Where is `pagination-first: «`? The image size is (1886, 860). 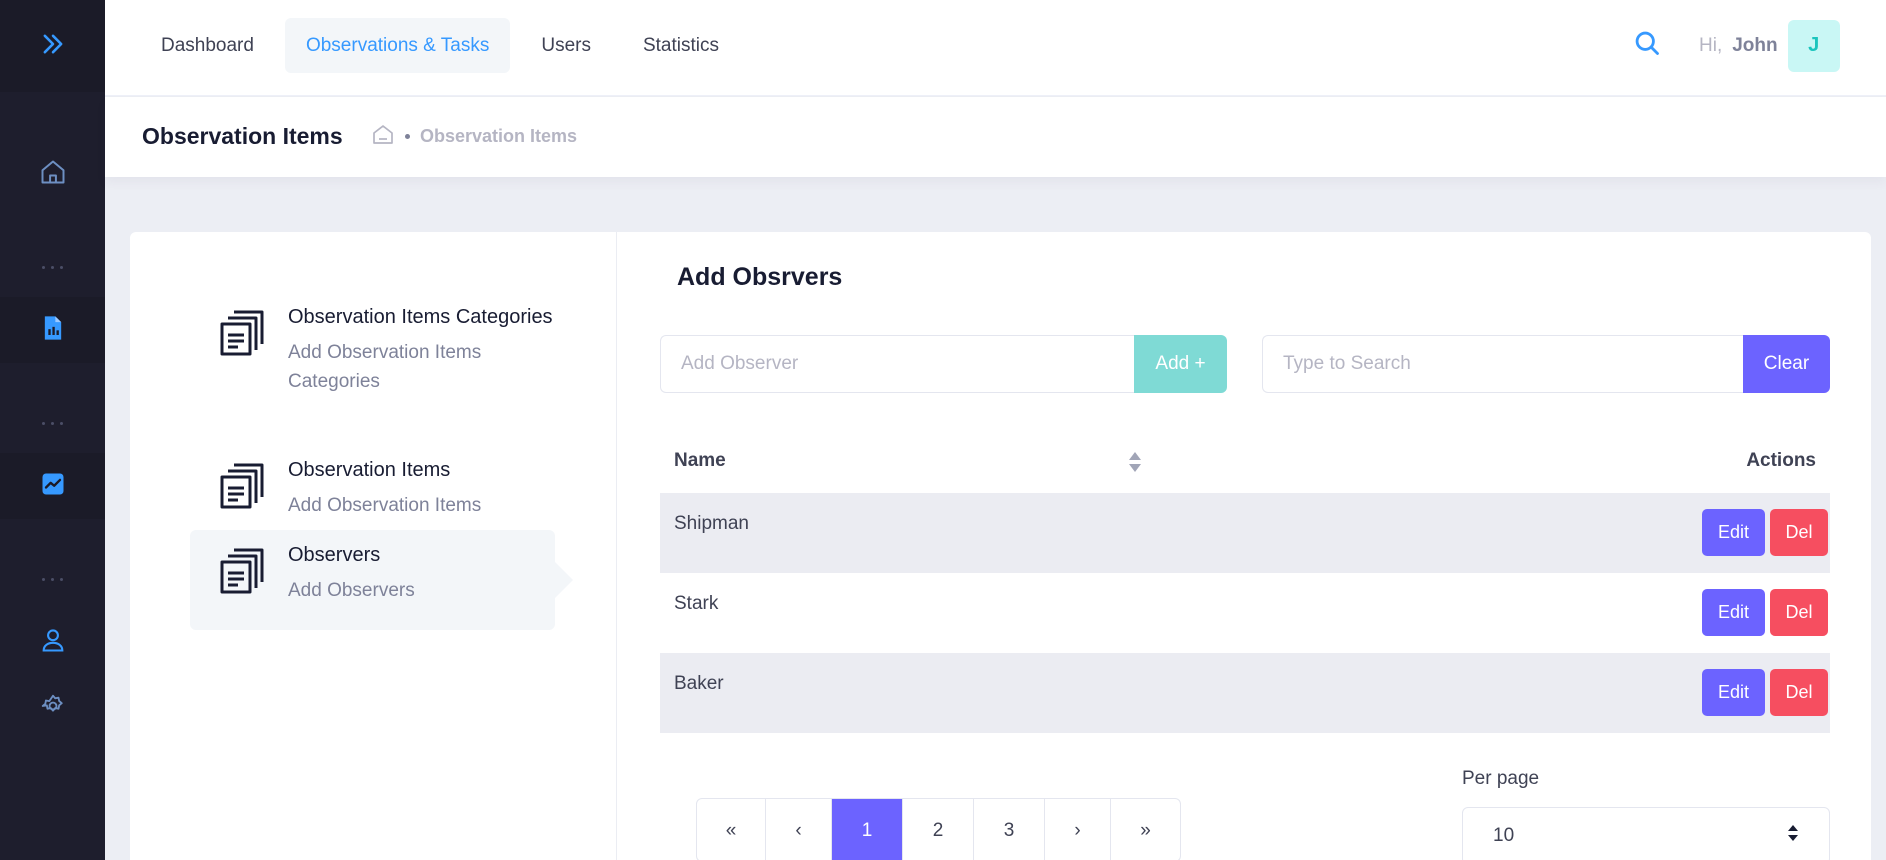 pagination-first: « is located at coordinates (731, 829).